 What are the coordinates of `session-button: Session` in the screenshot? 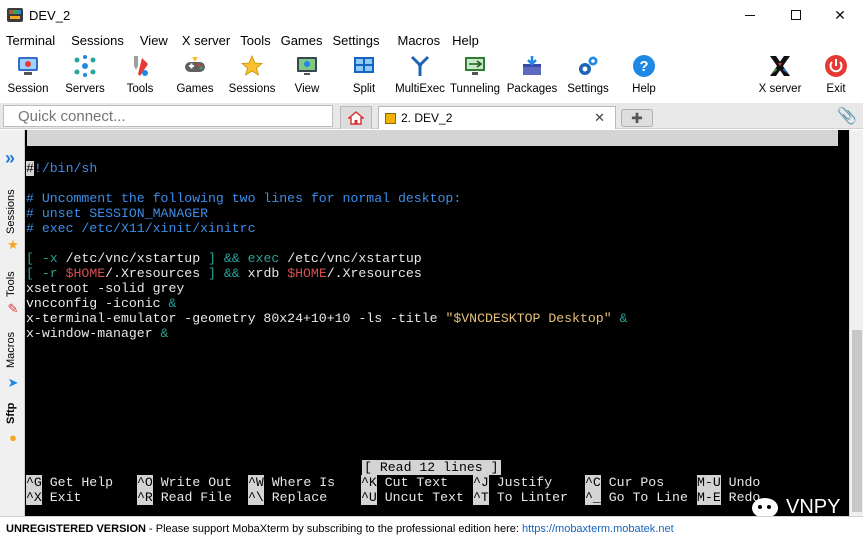 It's located at (28, 76).